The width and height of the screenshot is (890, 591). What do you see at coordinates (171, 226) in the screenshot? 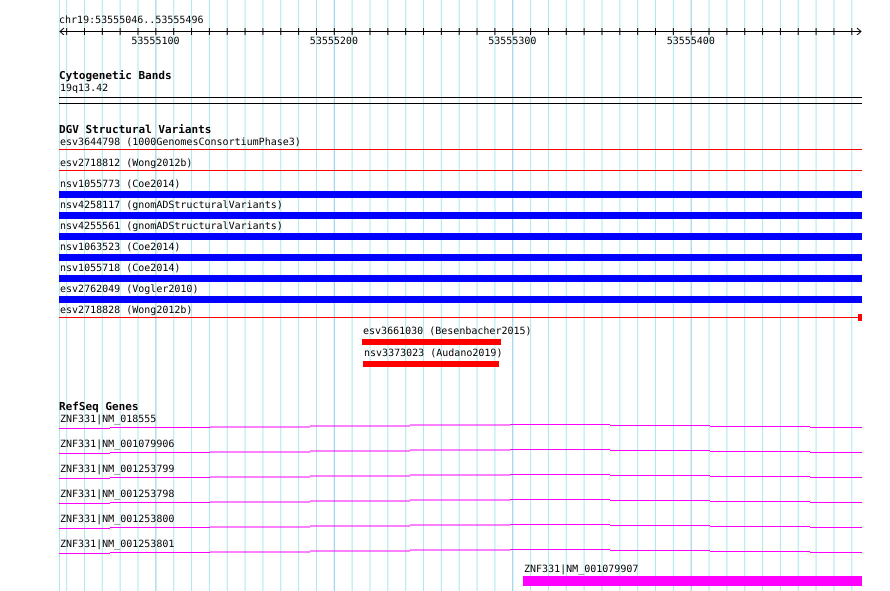
I see `variant-label: nsv4255561 (gnomADStructuralVariants)` at bounding box center [171, 226].